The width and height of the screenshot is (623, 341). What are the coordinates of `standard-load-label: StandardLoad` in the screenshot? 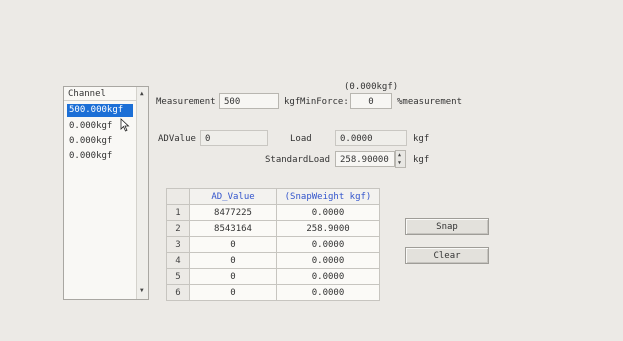 It's located at (298, 160).